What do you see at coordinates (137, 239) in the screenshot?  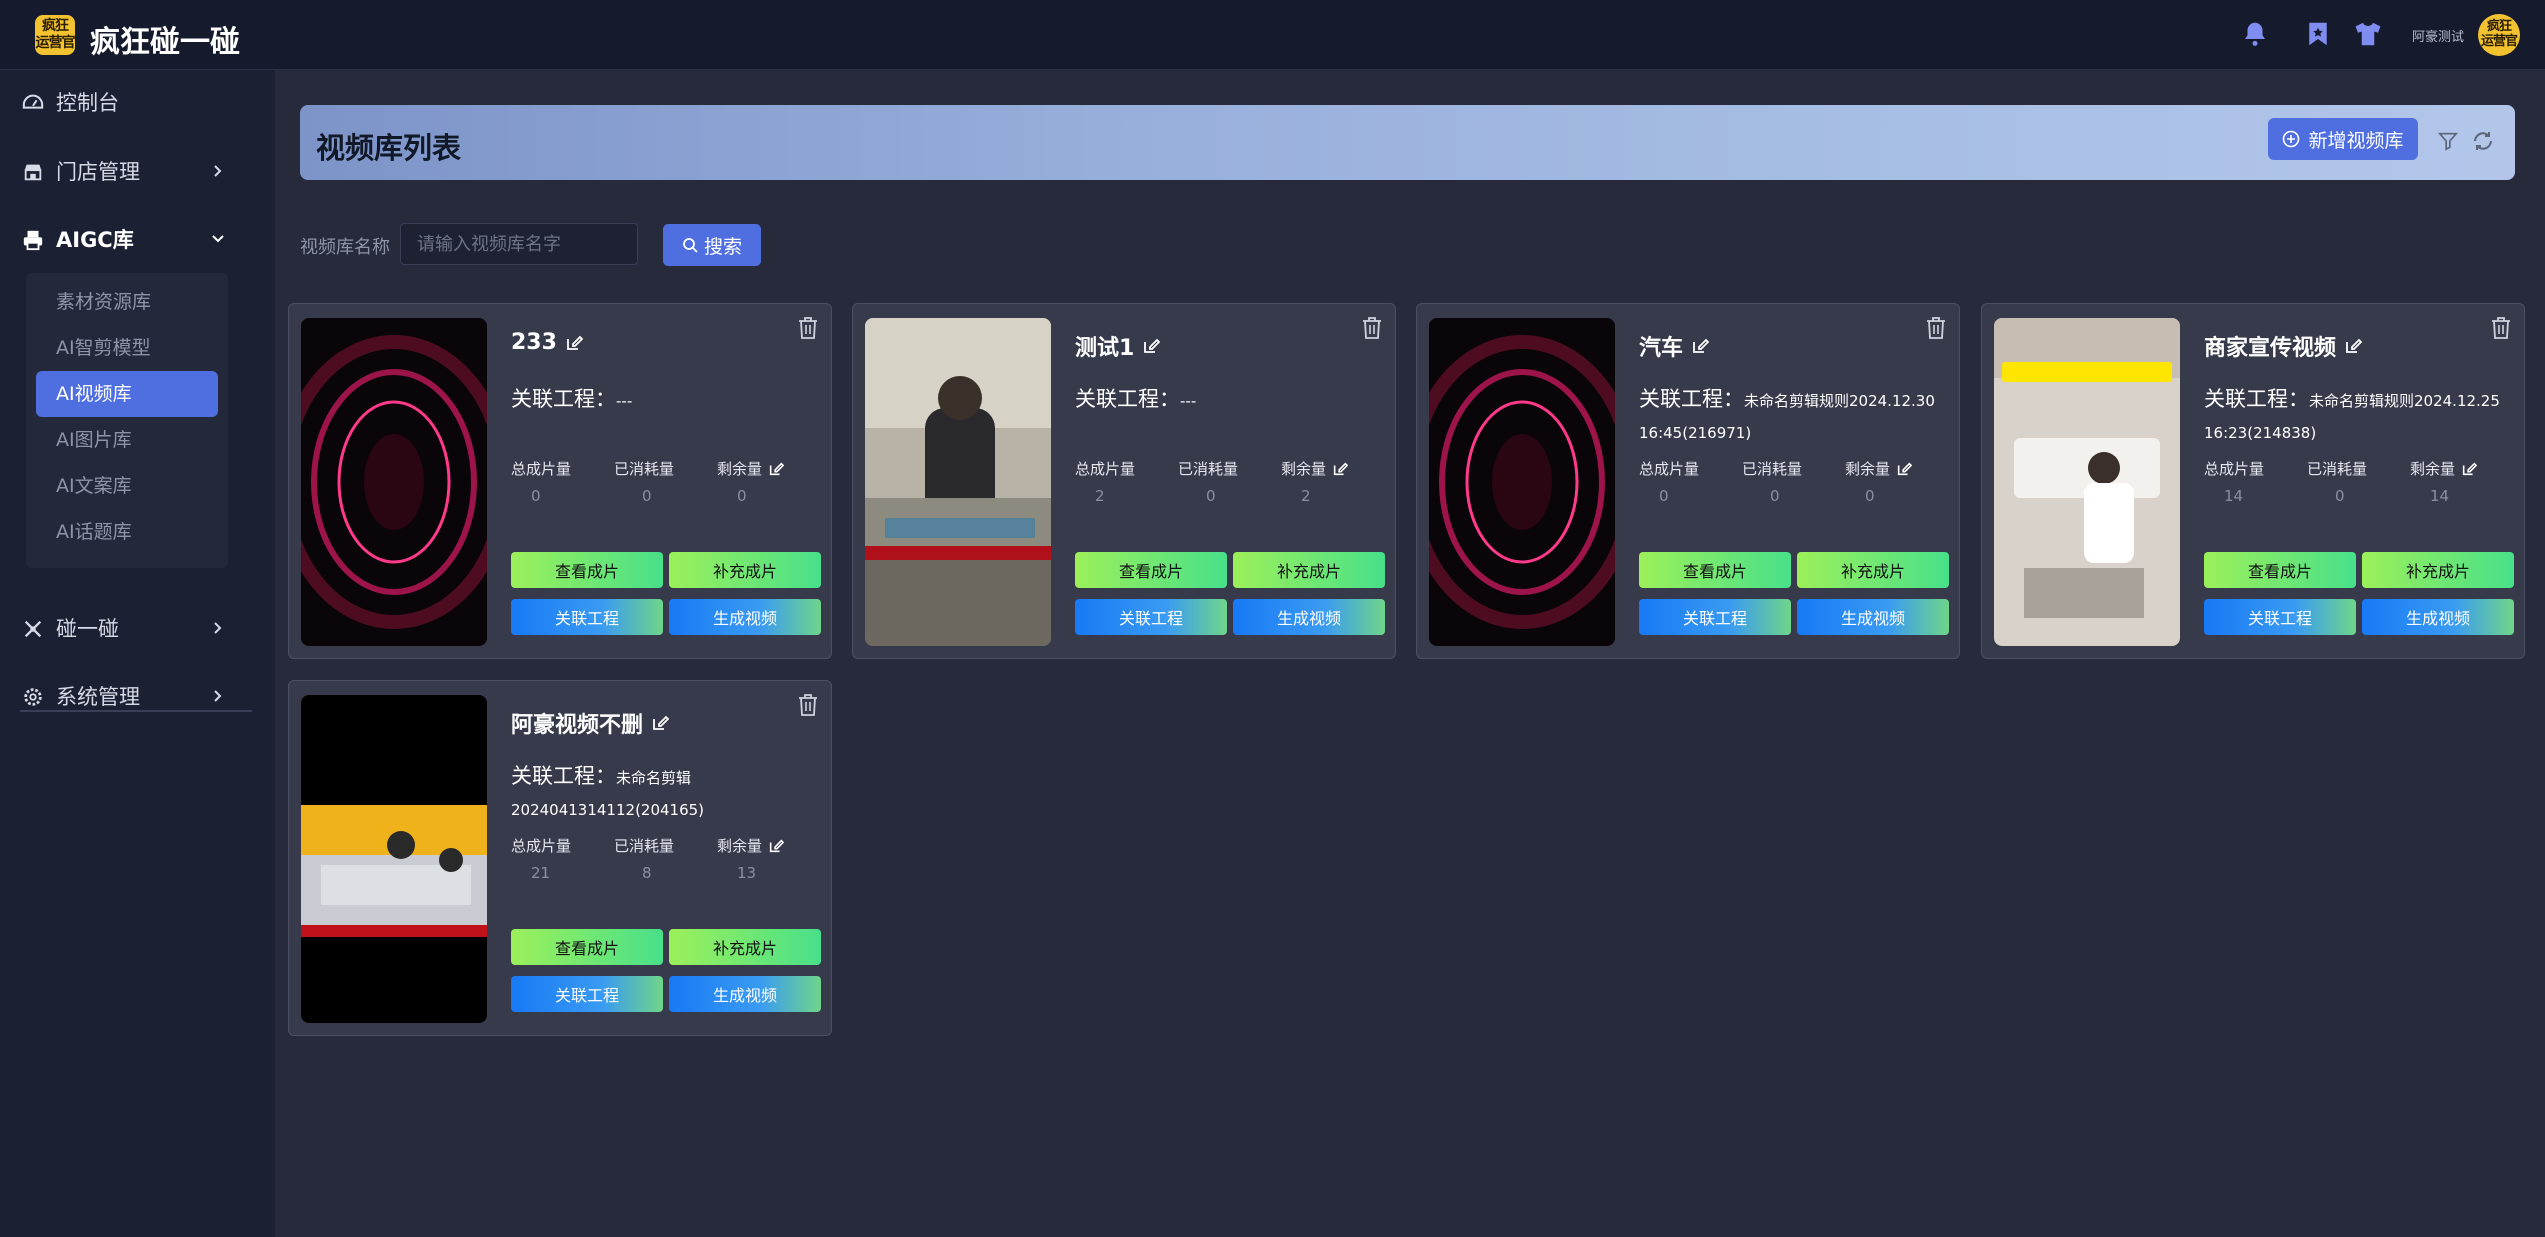 I see `sidebar-item-aigc: AIGC库` at bounding box center [137, 239].